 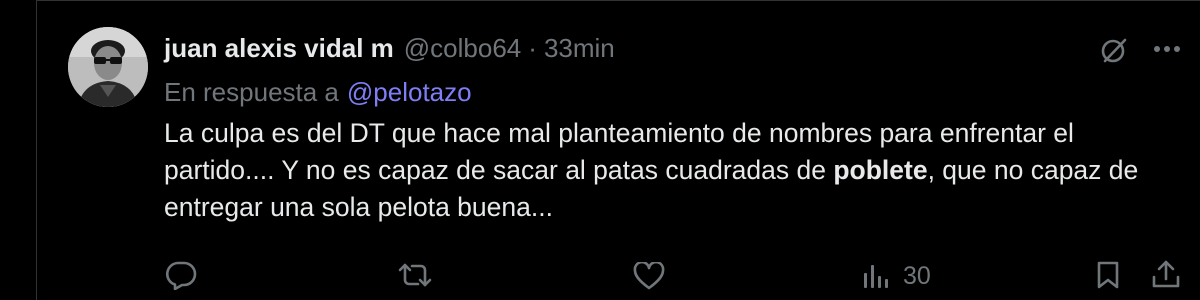 What do you see at coordinates (876, 276) in the screenshot?
I see `views-icon` at bounding box center [876, 276].